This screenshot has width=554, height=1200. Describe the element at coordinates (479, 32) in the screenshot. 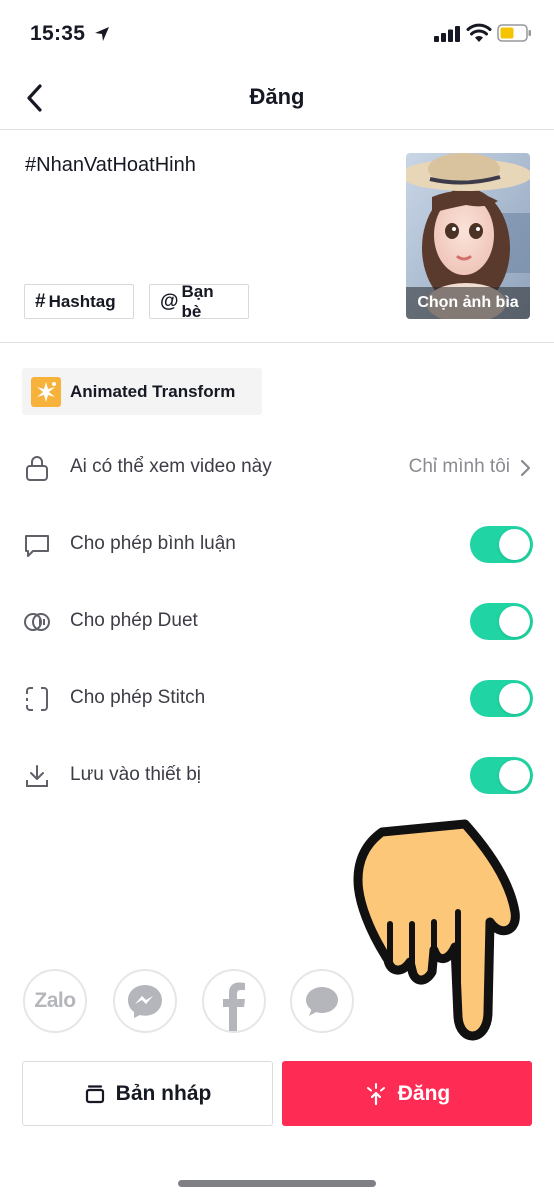

I see `wifi-icon` at that location.